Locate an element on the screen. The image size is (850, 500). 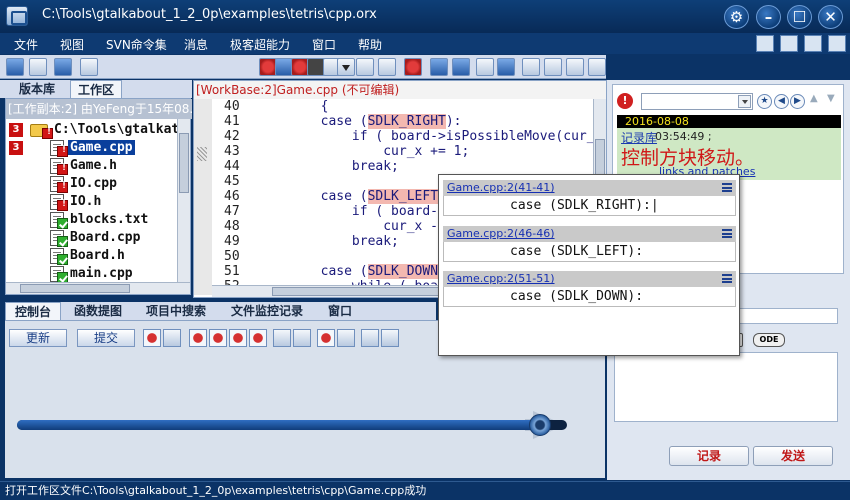
tree-item-game-h: Game.h is located at coordinates (92, 166).